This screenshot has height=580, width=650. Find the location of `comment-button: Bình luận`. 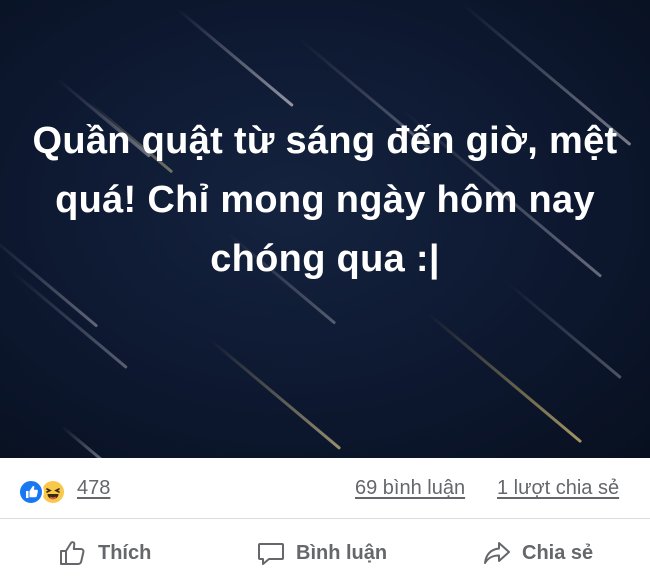

comment-button: Bình luận is located at coordinates (321, 553).